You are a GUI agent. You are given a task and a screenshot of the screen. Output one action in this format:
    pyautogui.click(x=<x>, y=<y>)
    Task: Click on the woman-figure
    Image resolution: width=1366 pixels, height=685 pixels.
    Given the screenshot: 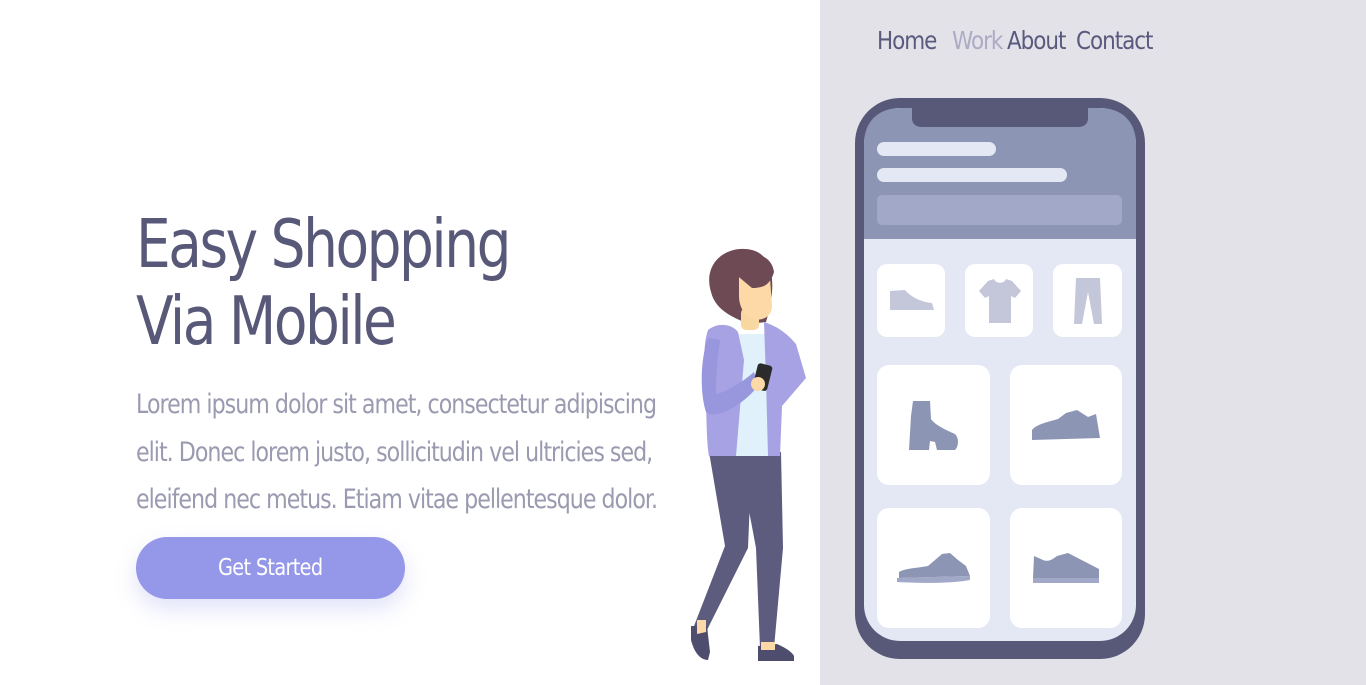 What is the action you would take?
    pyautogui.click(x=748, y=454)
    